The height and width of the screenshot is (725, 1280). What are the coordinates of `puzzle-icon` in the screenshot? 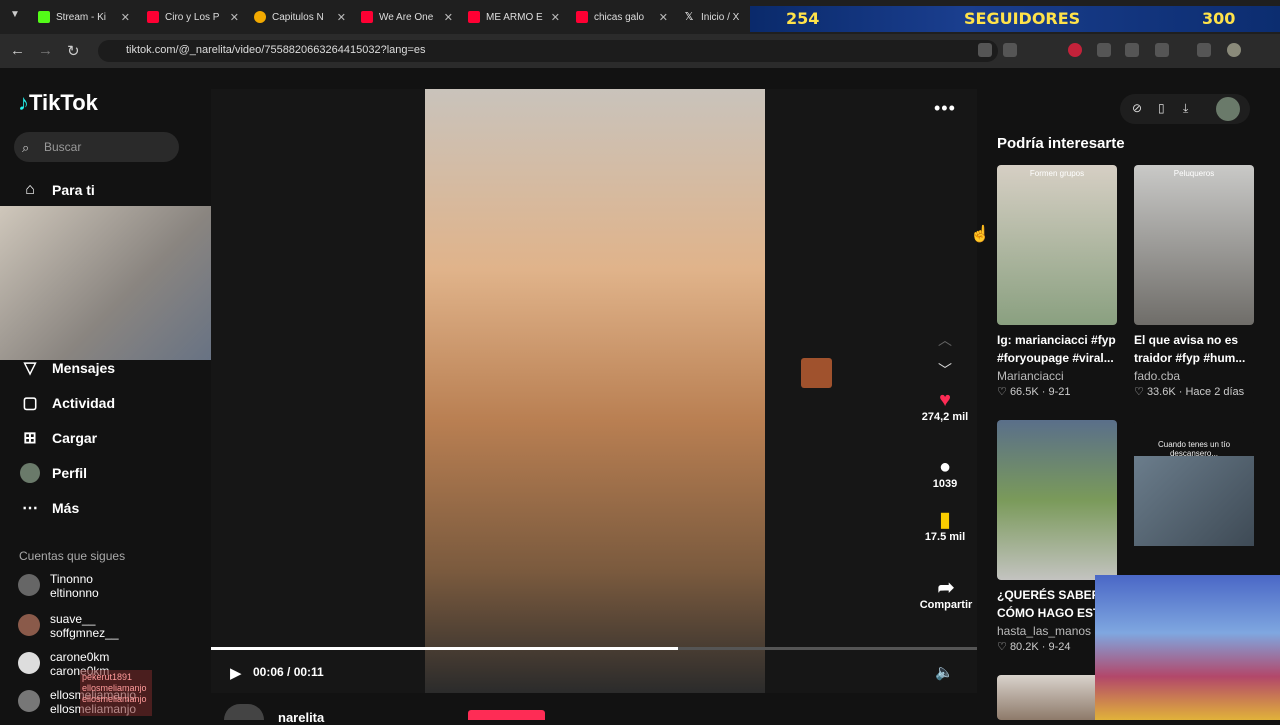 It's located at (1162, 50).